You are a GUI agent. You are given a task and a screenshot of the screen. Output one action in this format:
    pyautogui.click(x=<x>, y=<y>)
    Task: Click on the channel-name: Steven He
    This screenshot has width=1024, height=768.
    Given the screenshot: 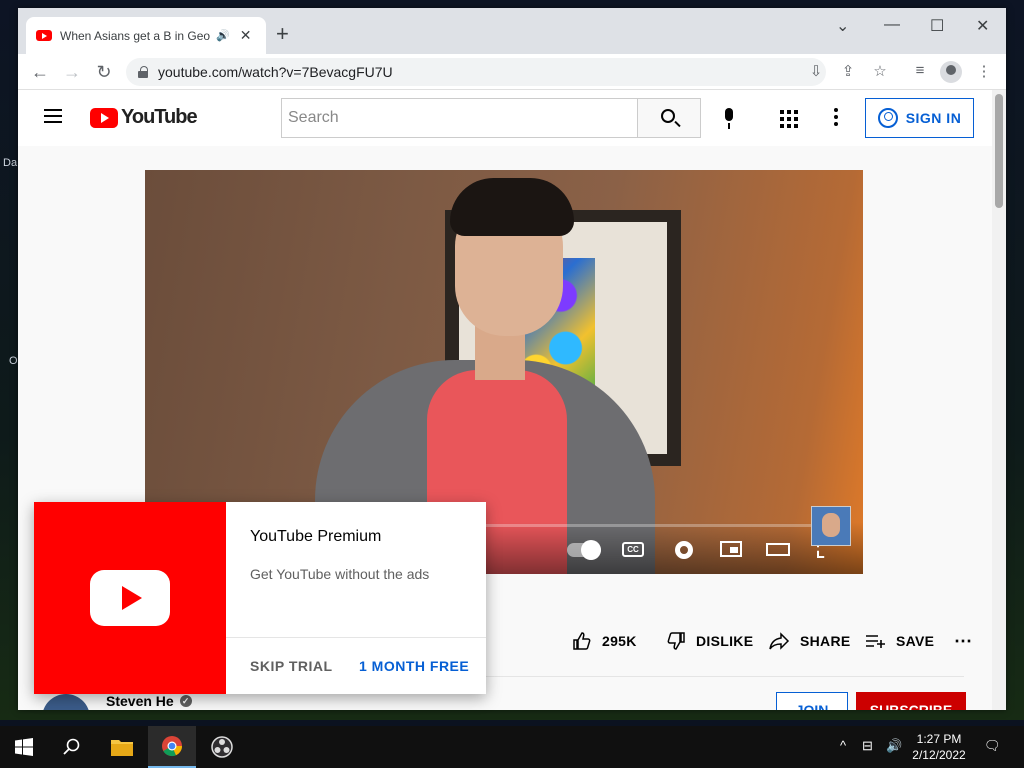 What is the action you would take?
    pyautogui.click(x=140, y=701)
    